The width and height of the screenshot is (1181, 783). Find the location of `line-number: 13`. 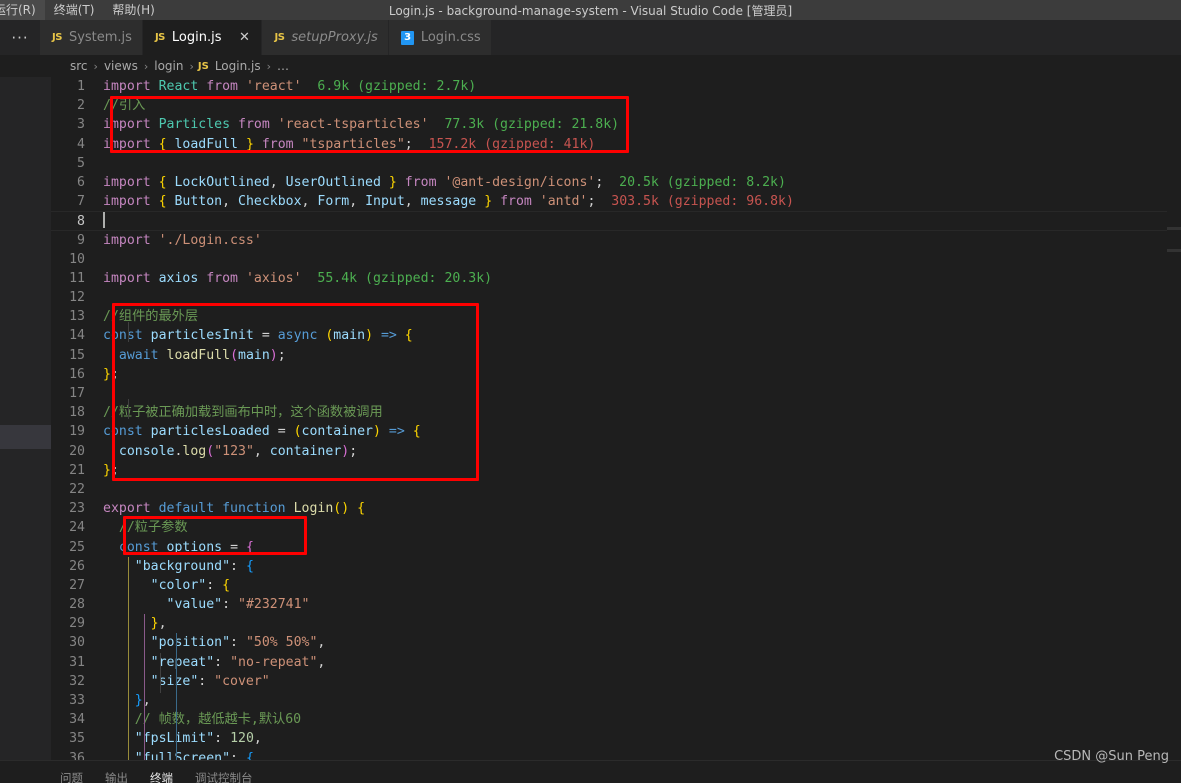

line-number: 13 is located at coordinates (77, 317).